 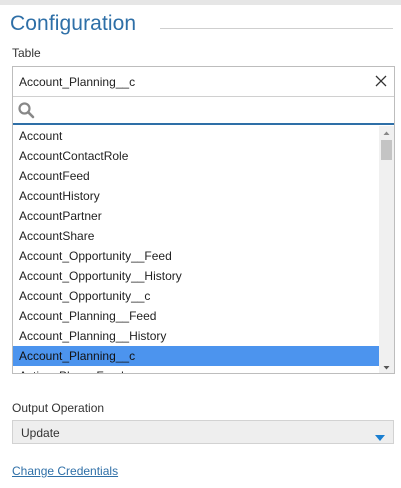 I want to click on table-selected-value-field: Account_Planning__c, so click(x=203, y=82).